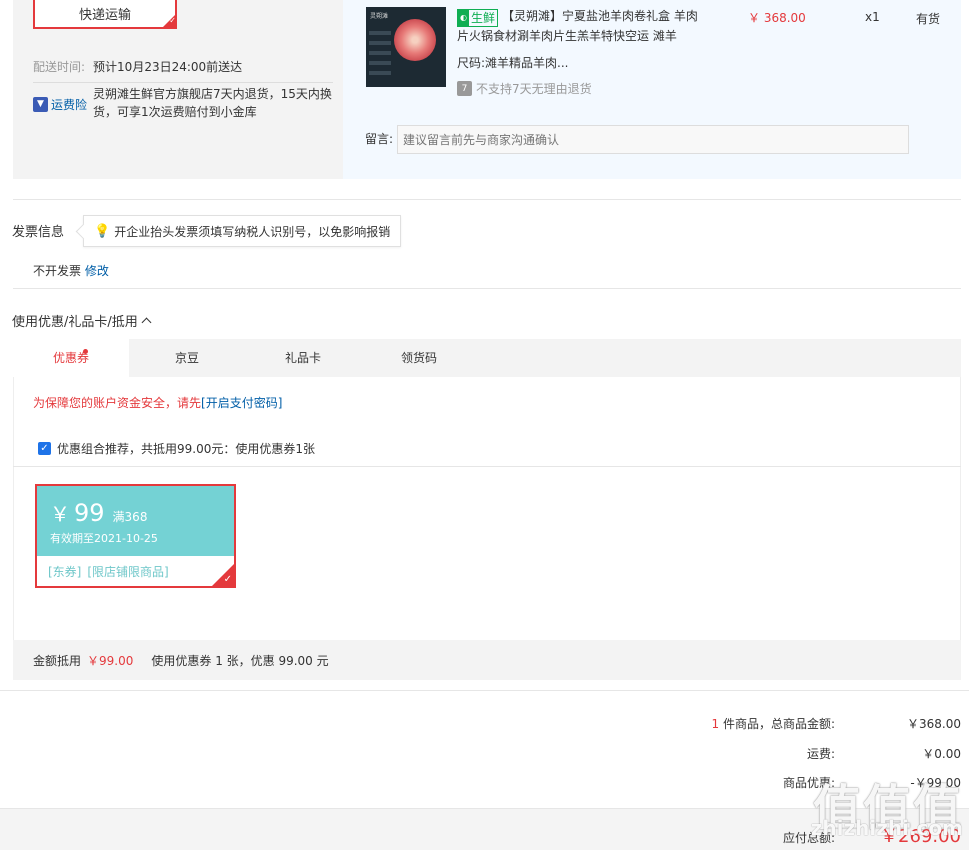 This screenshot has height=850, width=969. Describe the element at coordinates (419, 358) in the screenshot. I see `tab-pickup-code: 领货码` at that location.